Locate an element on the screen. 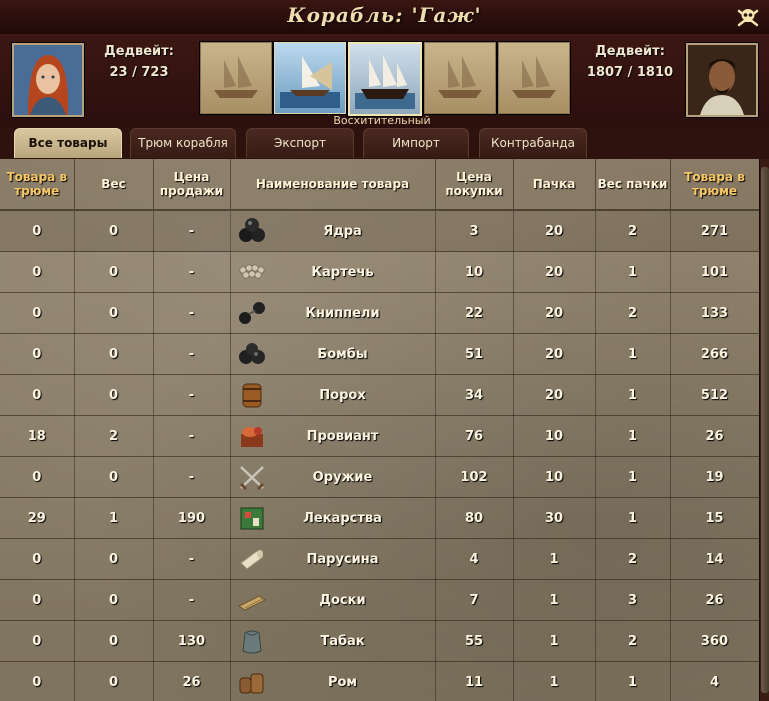  cell-buy-price: 51 is located at coordinates (474, 354).